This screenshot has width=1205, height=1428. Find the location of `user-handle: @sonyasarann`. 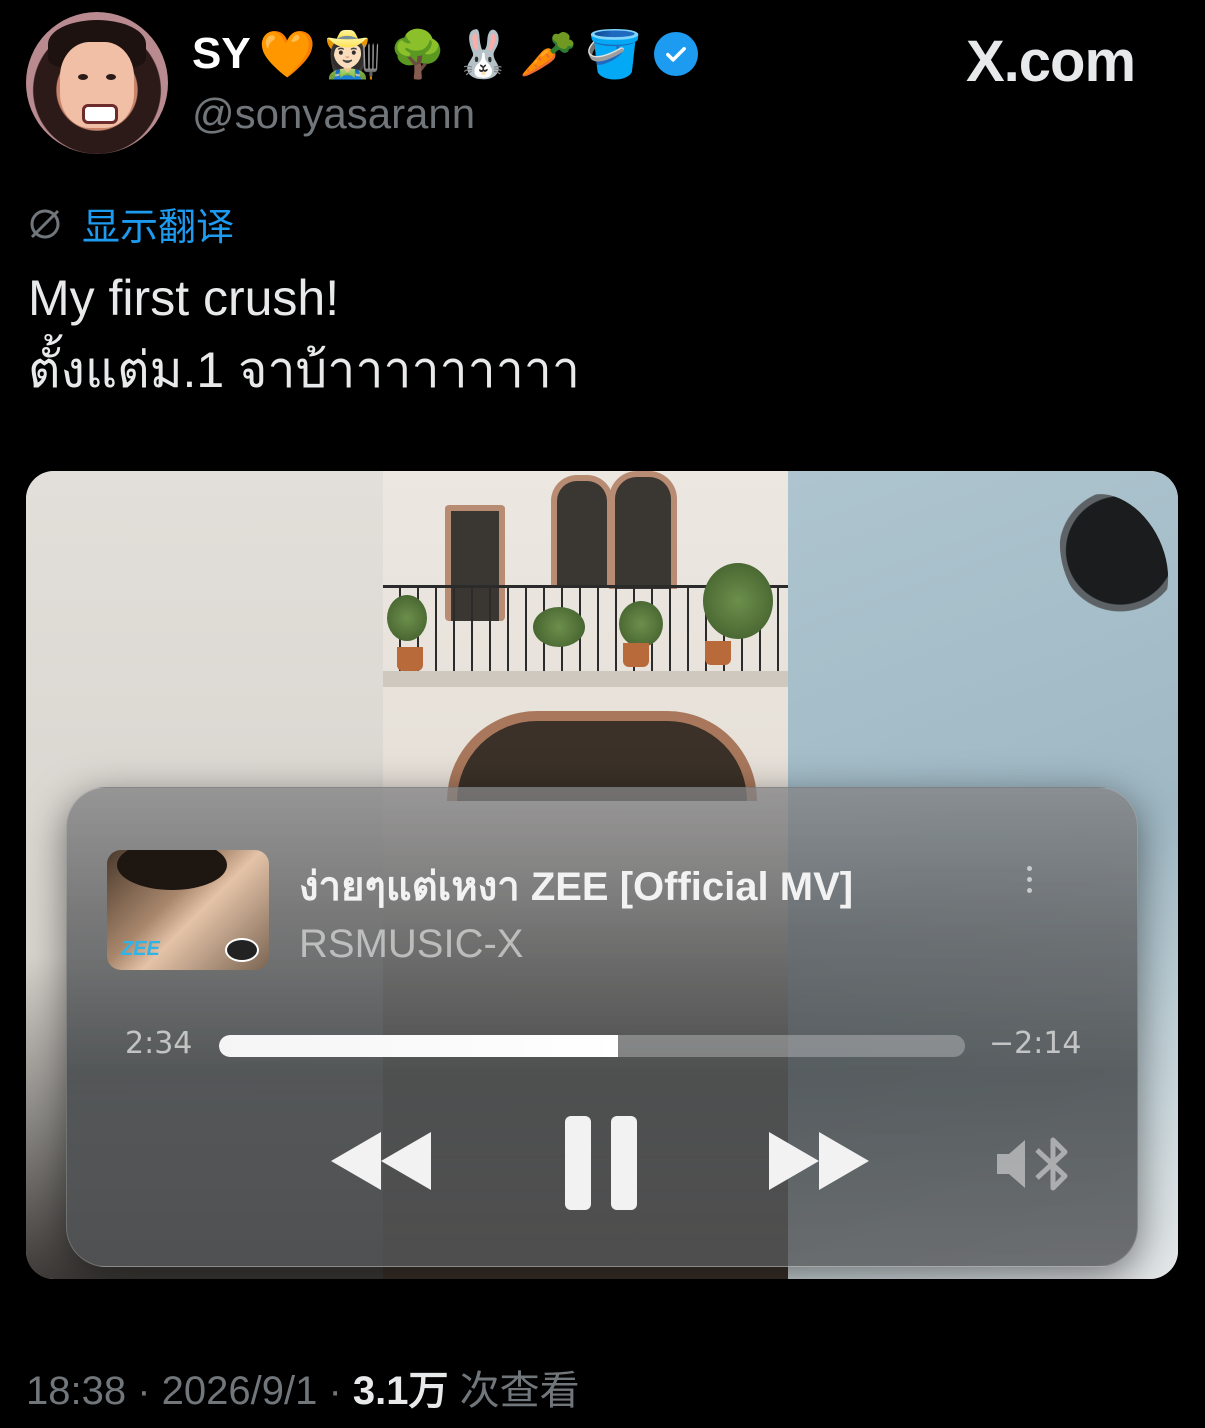

user-handle: @sonyasarann is located at coordinates (333, 114).